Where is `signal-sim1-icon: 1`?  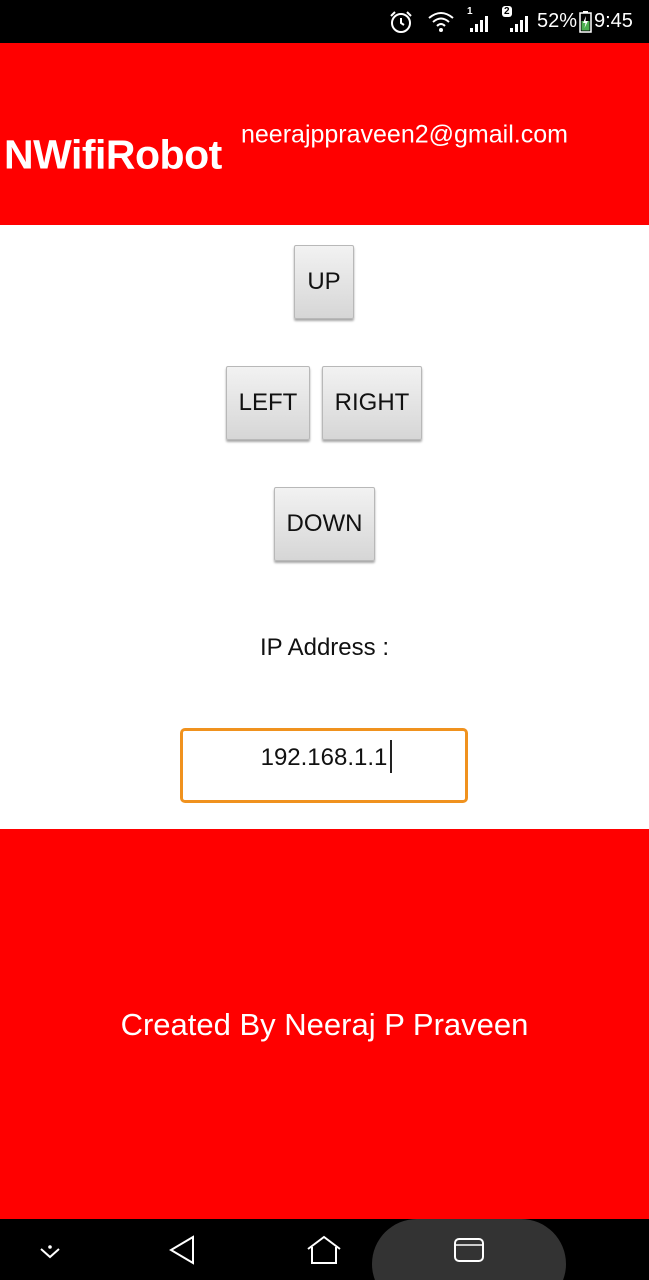 signal-sim1-icon: 1 is located at coordinates (478, 21).